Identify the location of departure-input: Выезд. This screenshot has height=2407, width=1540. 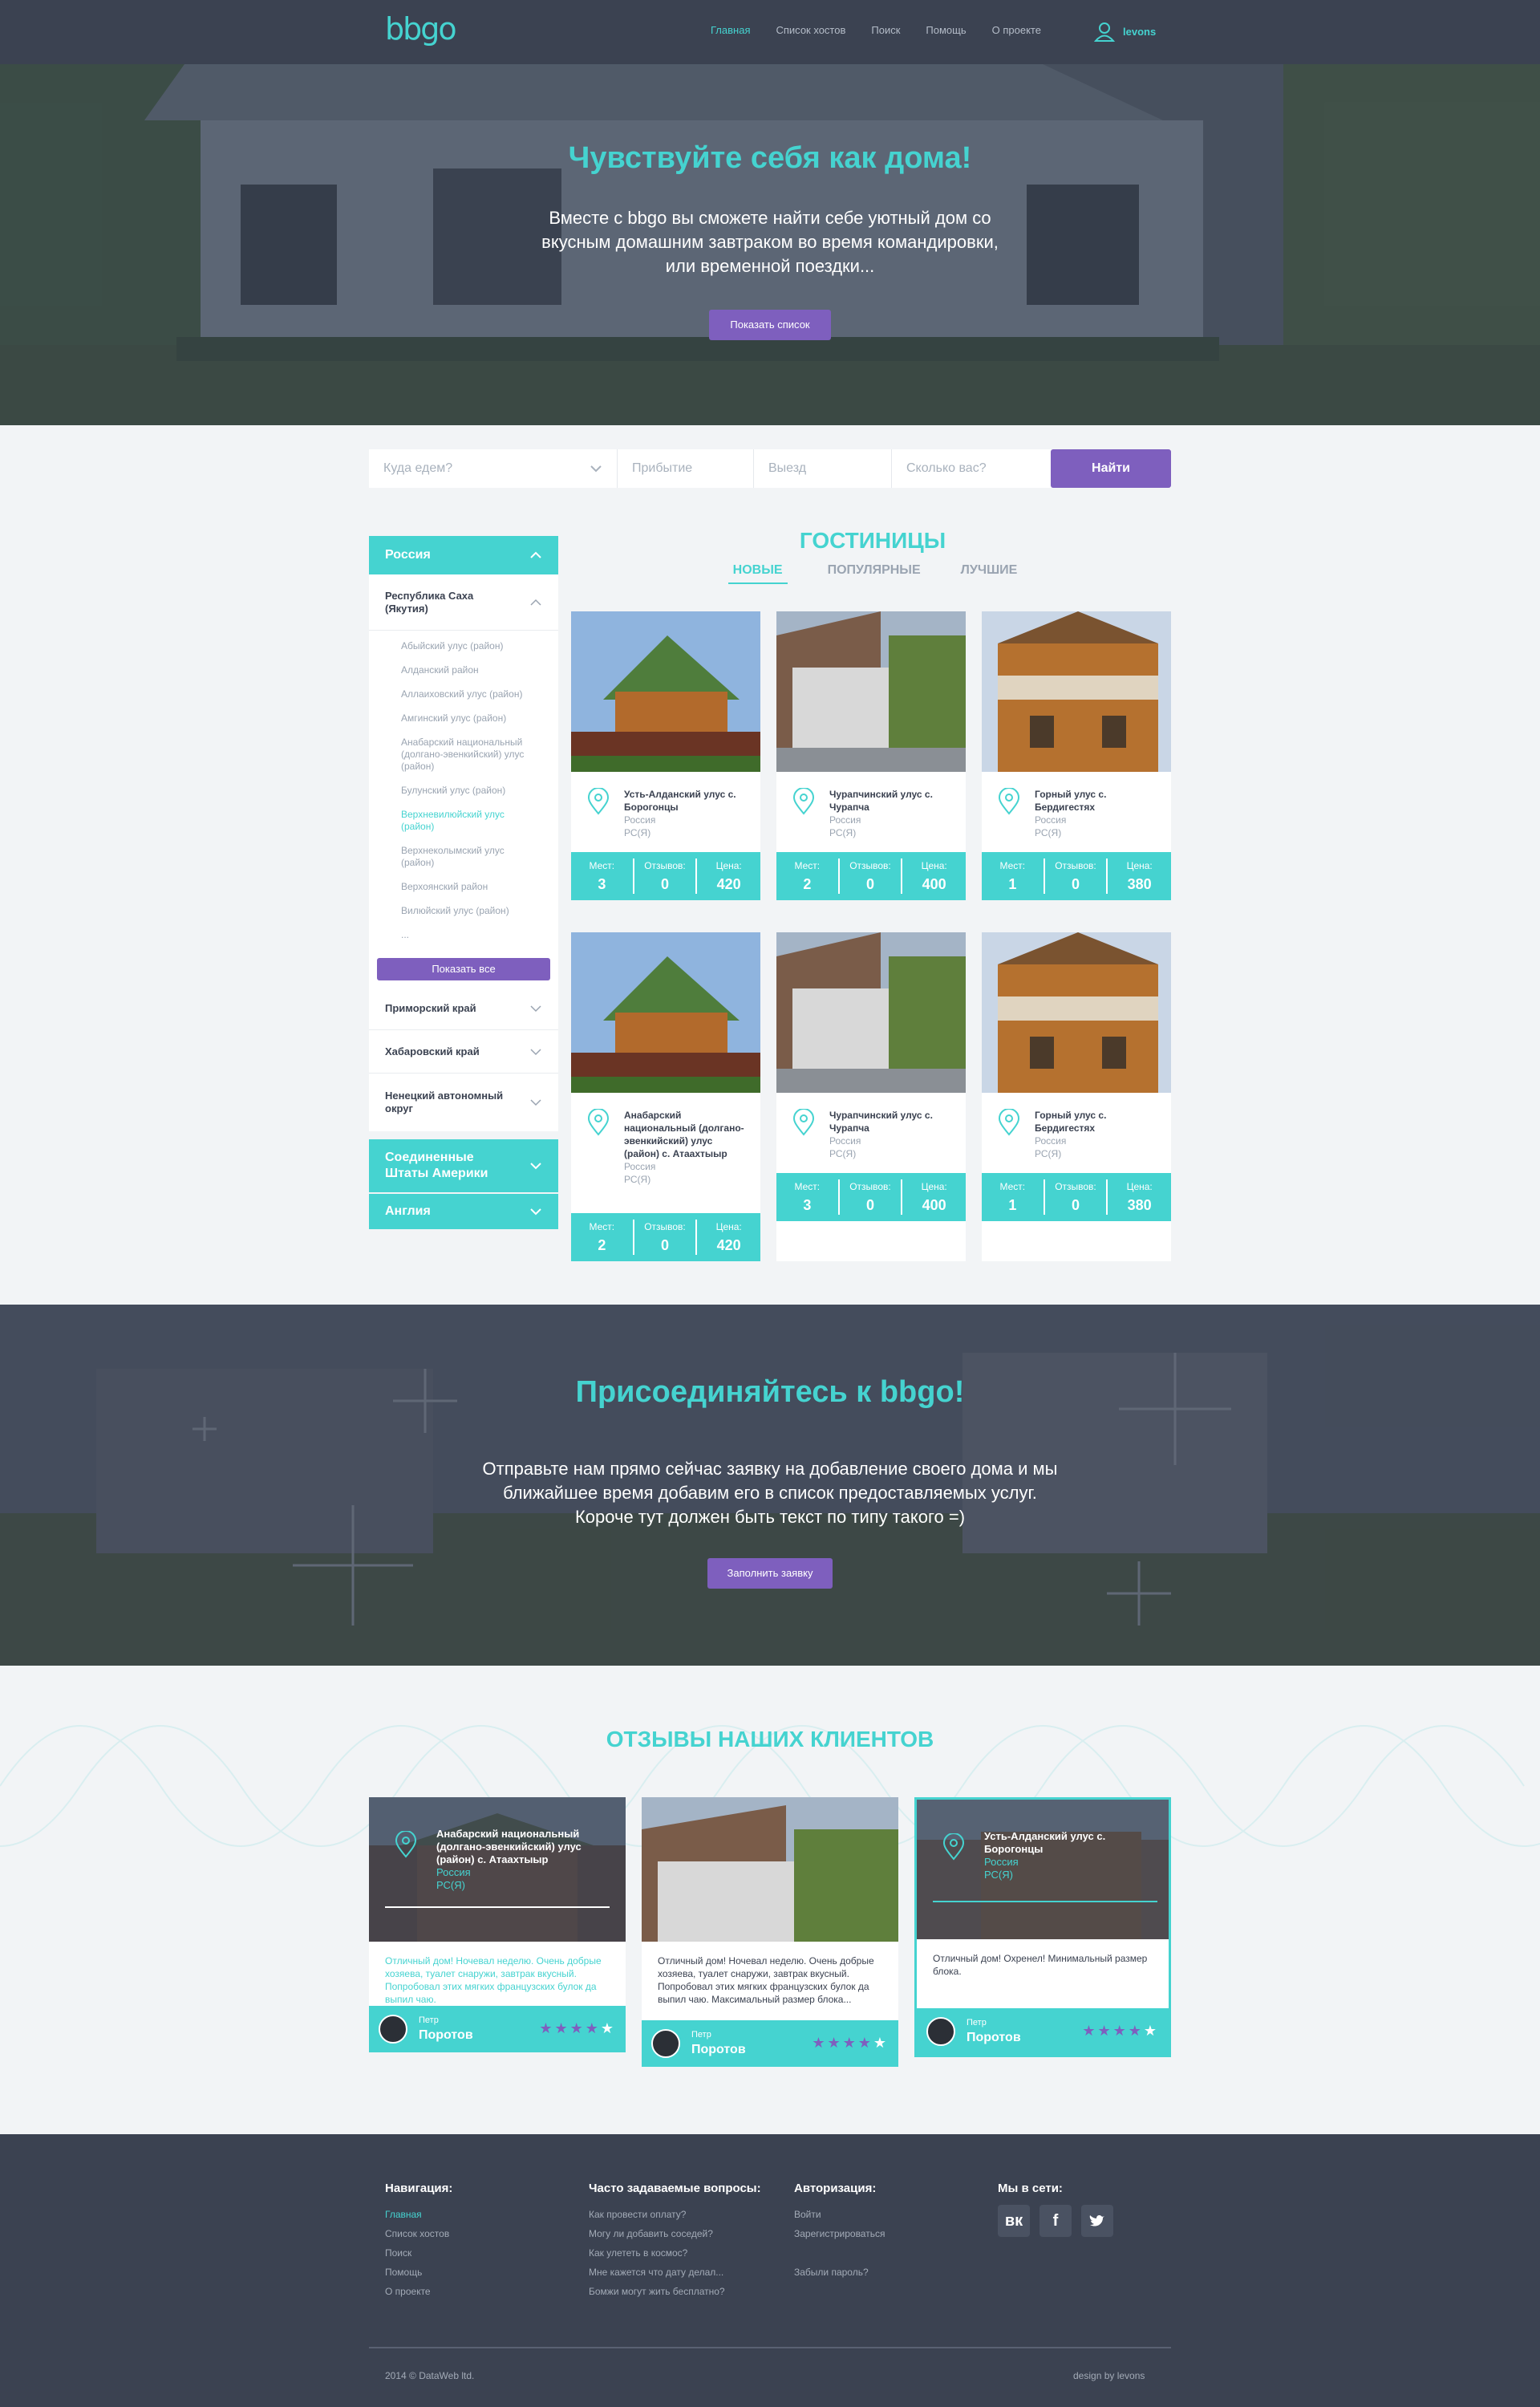
(823, 469).